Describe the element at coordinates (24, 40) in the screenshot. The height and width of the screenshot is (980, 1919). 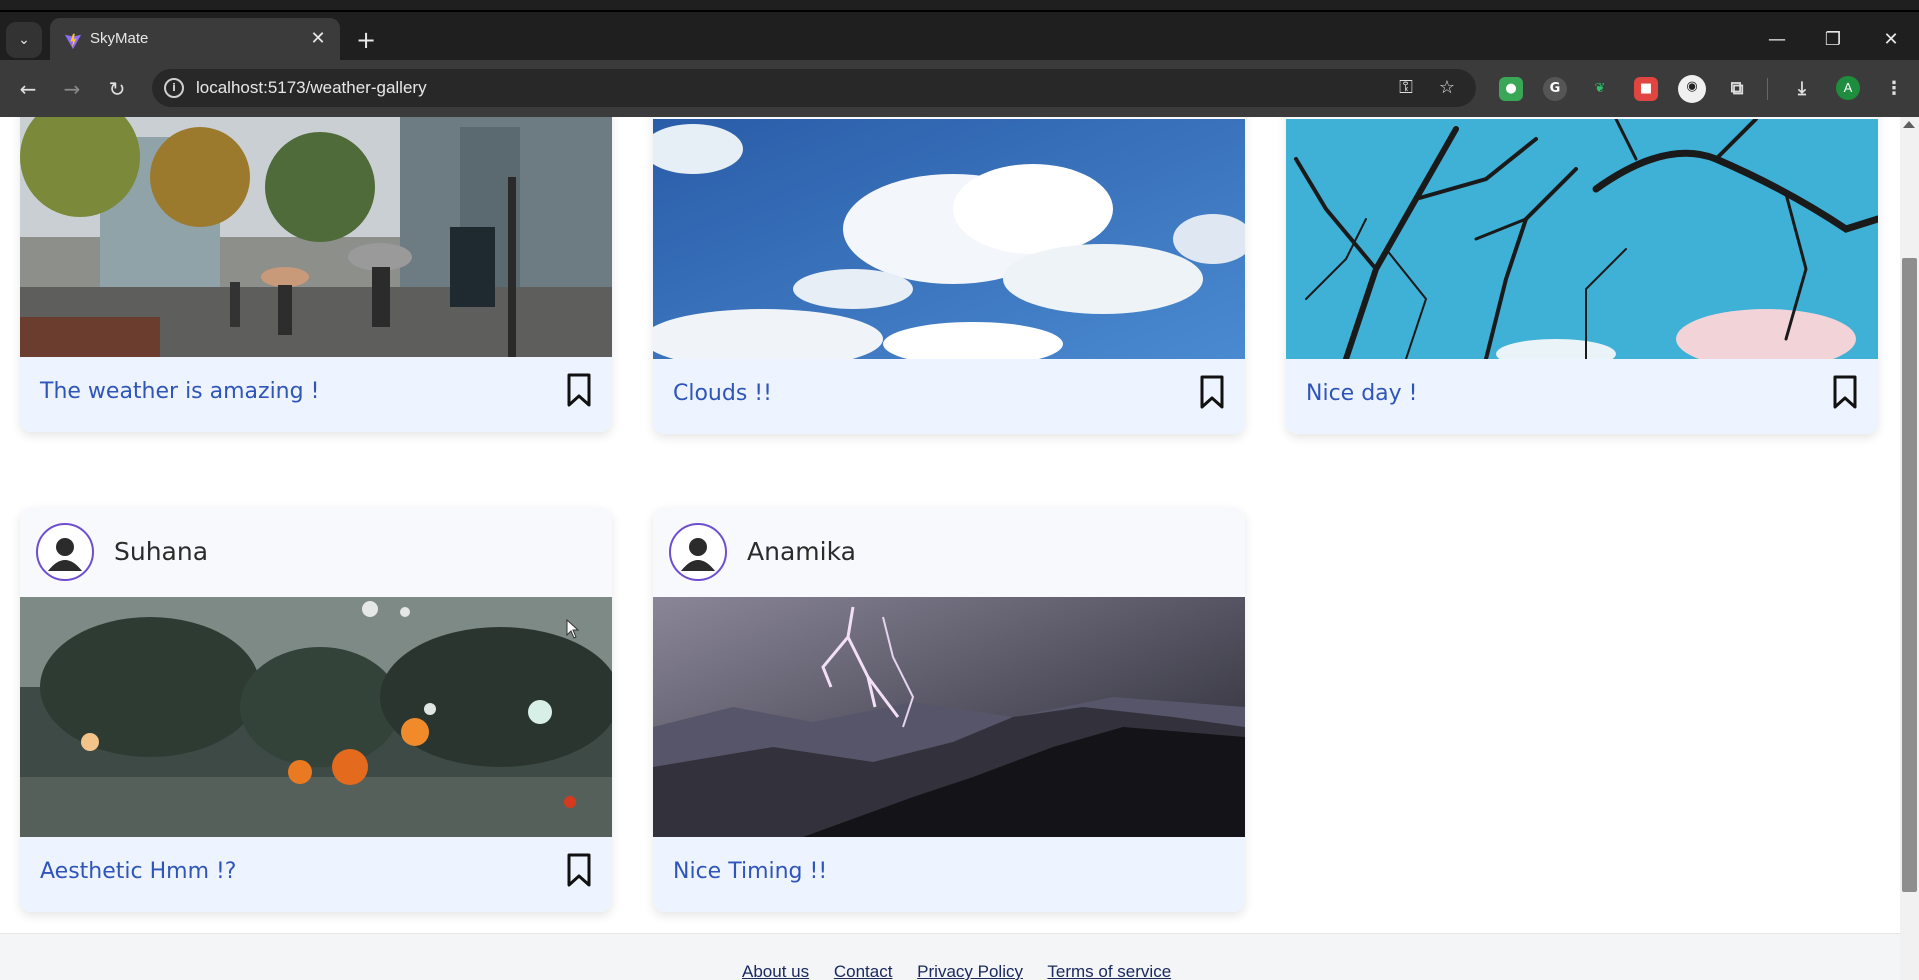
I see `tab-search-button: ⌄` at that location.